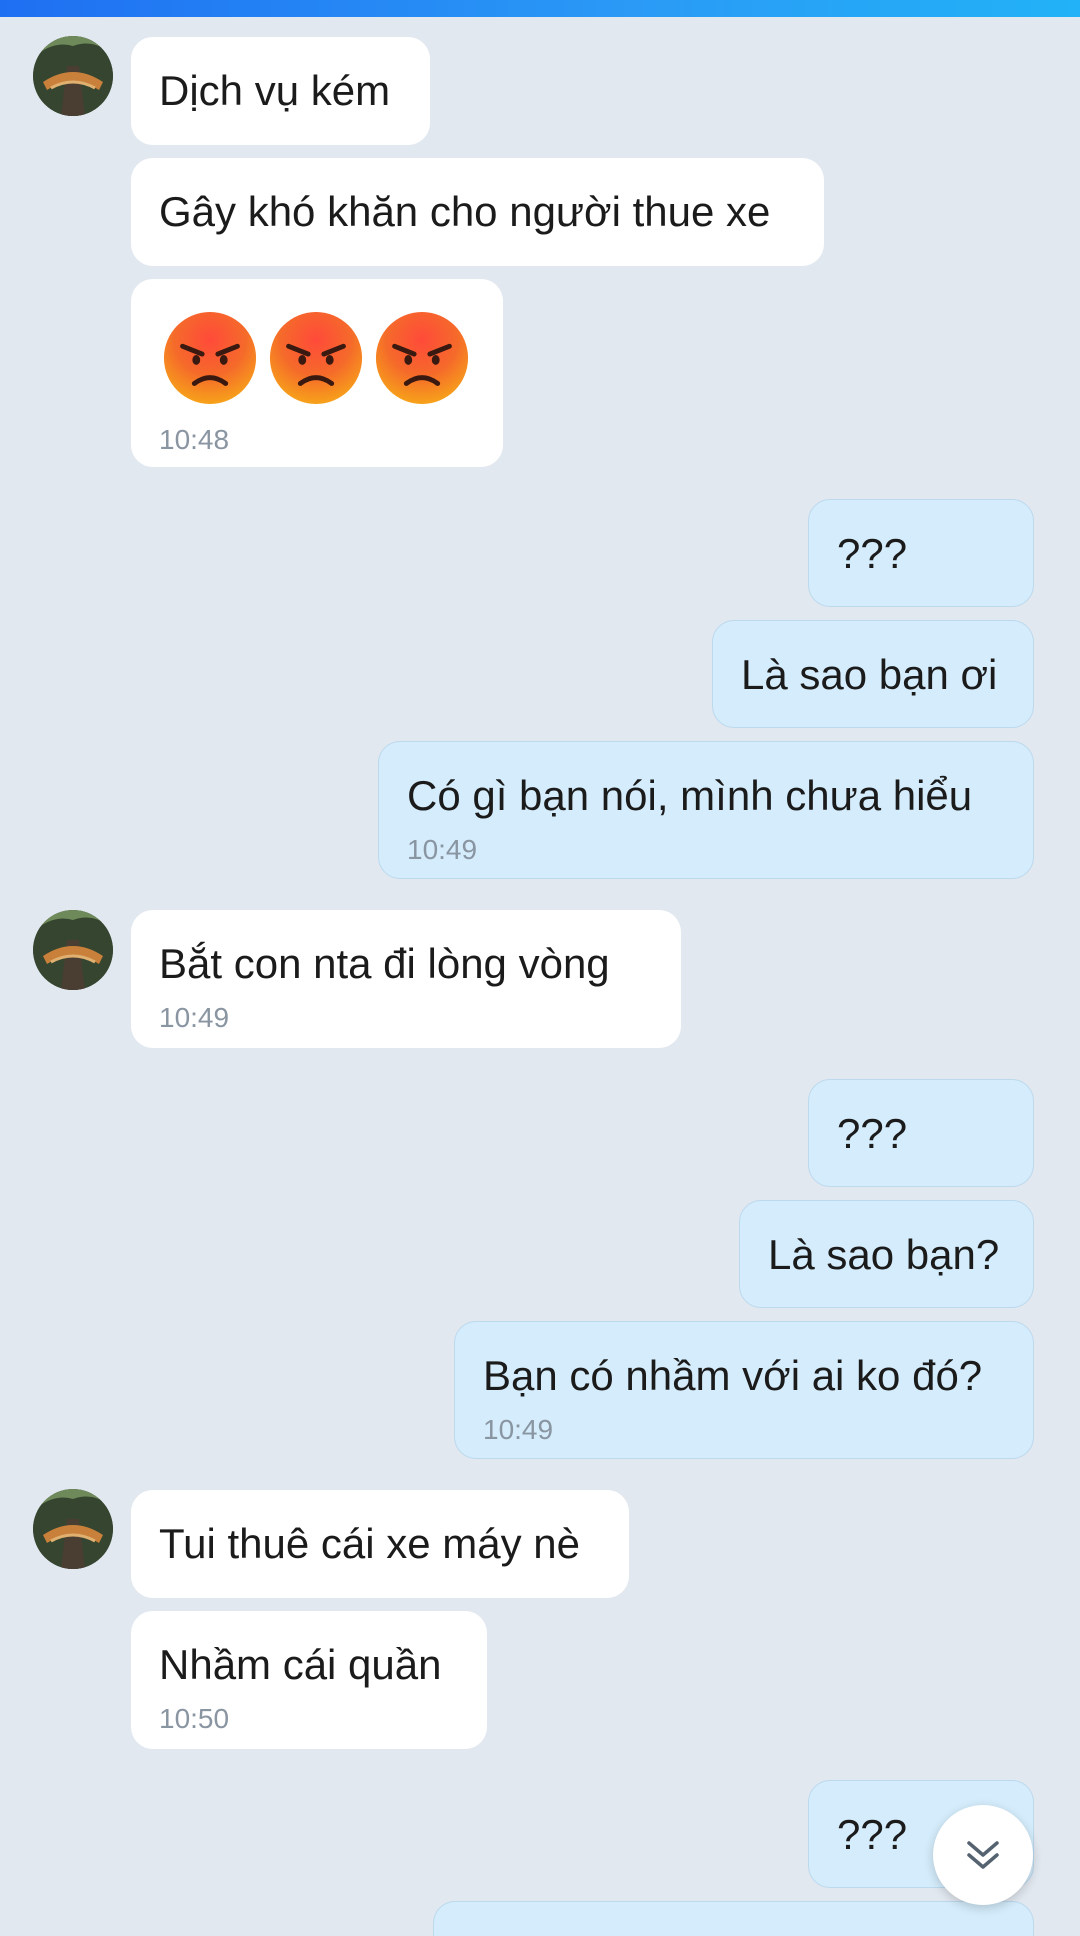 This screenshot has width=1080, height=1936. What do you see at coordinates (275, 90) in the screenshot?
I see `message-text: Dịch vụ kém` at bounding box center [275, 90].